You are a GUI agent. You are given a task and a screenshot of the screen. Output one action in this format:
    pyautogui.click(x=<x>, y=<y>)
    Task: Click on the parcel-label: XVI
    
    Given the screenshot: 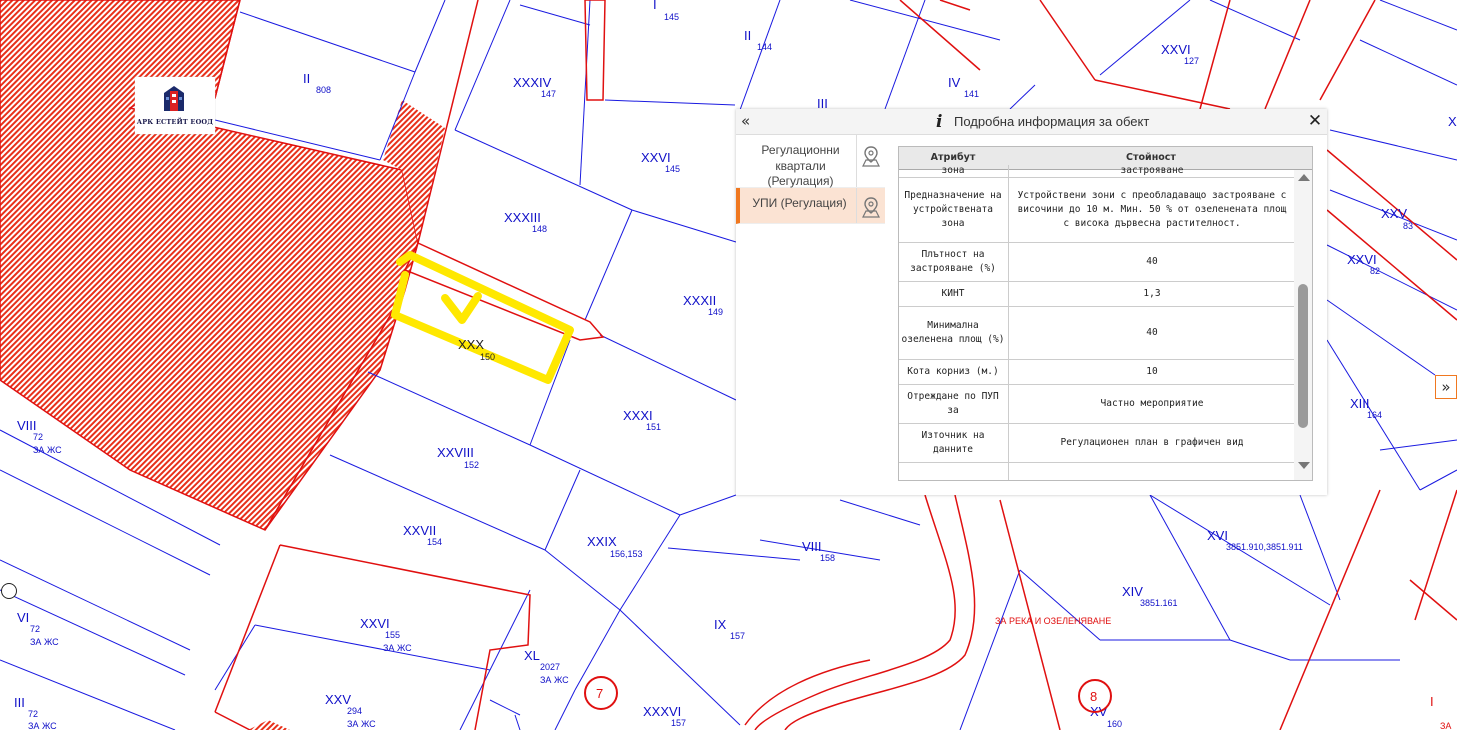 What is the action you would take?
    pyautogui.click(x=1217, y=535)
    